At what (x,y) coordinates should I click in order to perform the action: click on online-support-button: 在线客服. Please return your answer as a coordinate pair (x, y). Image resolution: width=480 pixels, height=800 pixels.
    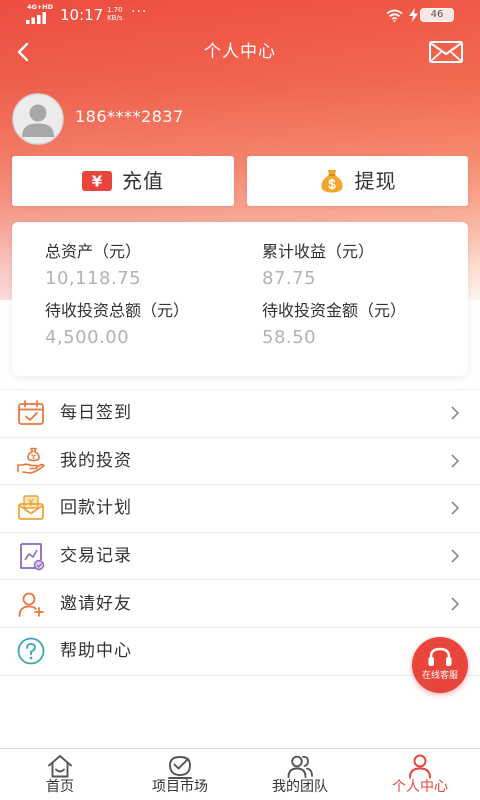
    Looking at the image, I should click on (440, 665).